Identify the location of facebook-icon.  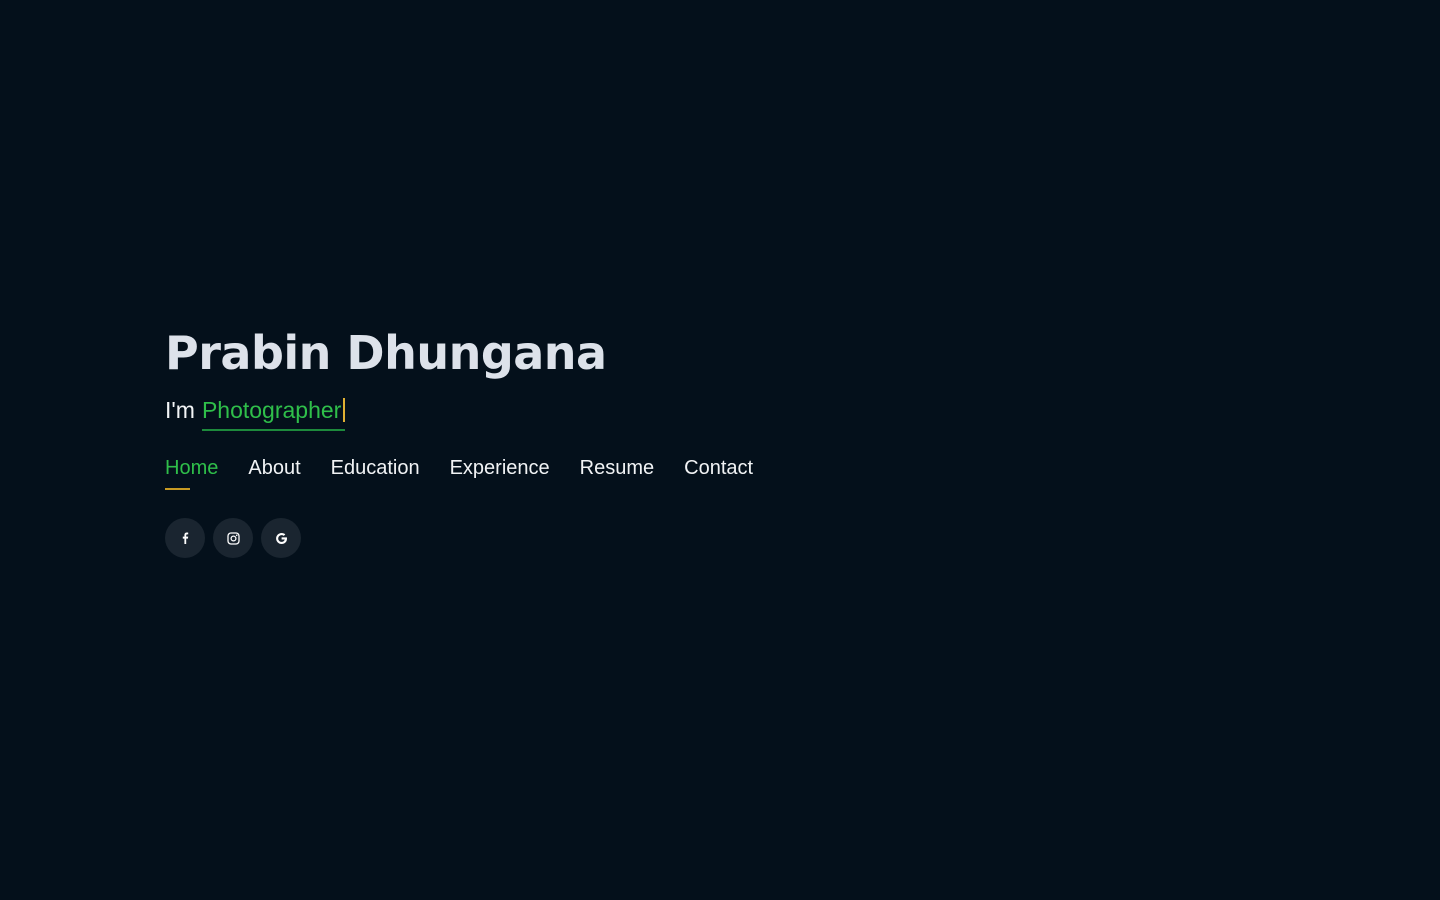
(185, 538).